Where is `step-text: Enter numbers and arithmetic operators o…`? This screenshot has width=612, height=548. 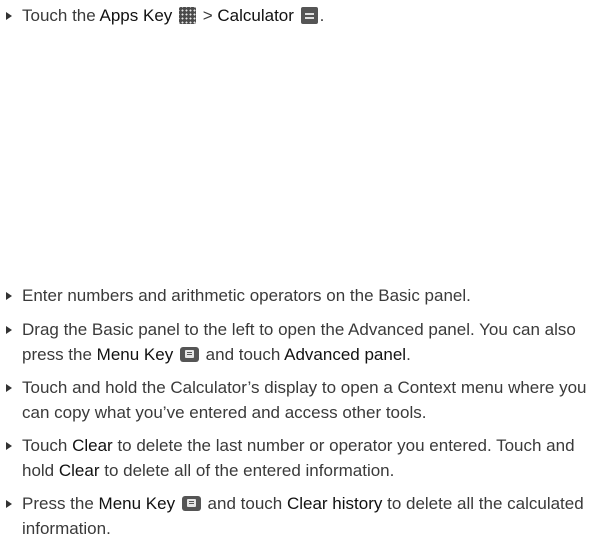
step-text: Enter numbers and arithmetic operators o… is located at coordinates (246, 295).